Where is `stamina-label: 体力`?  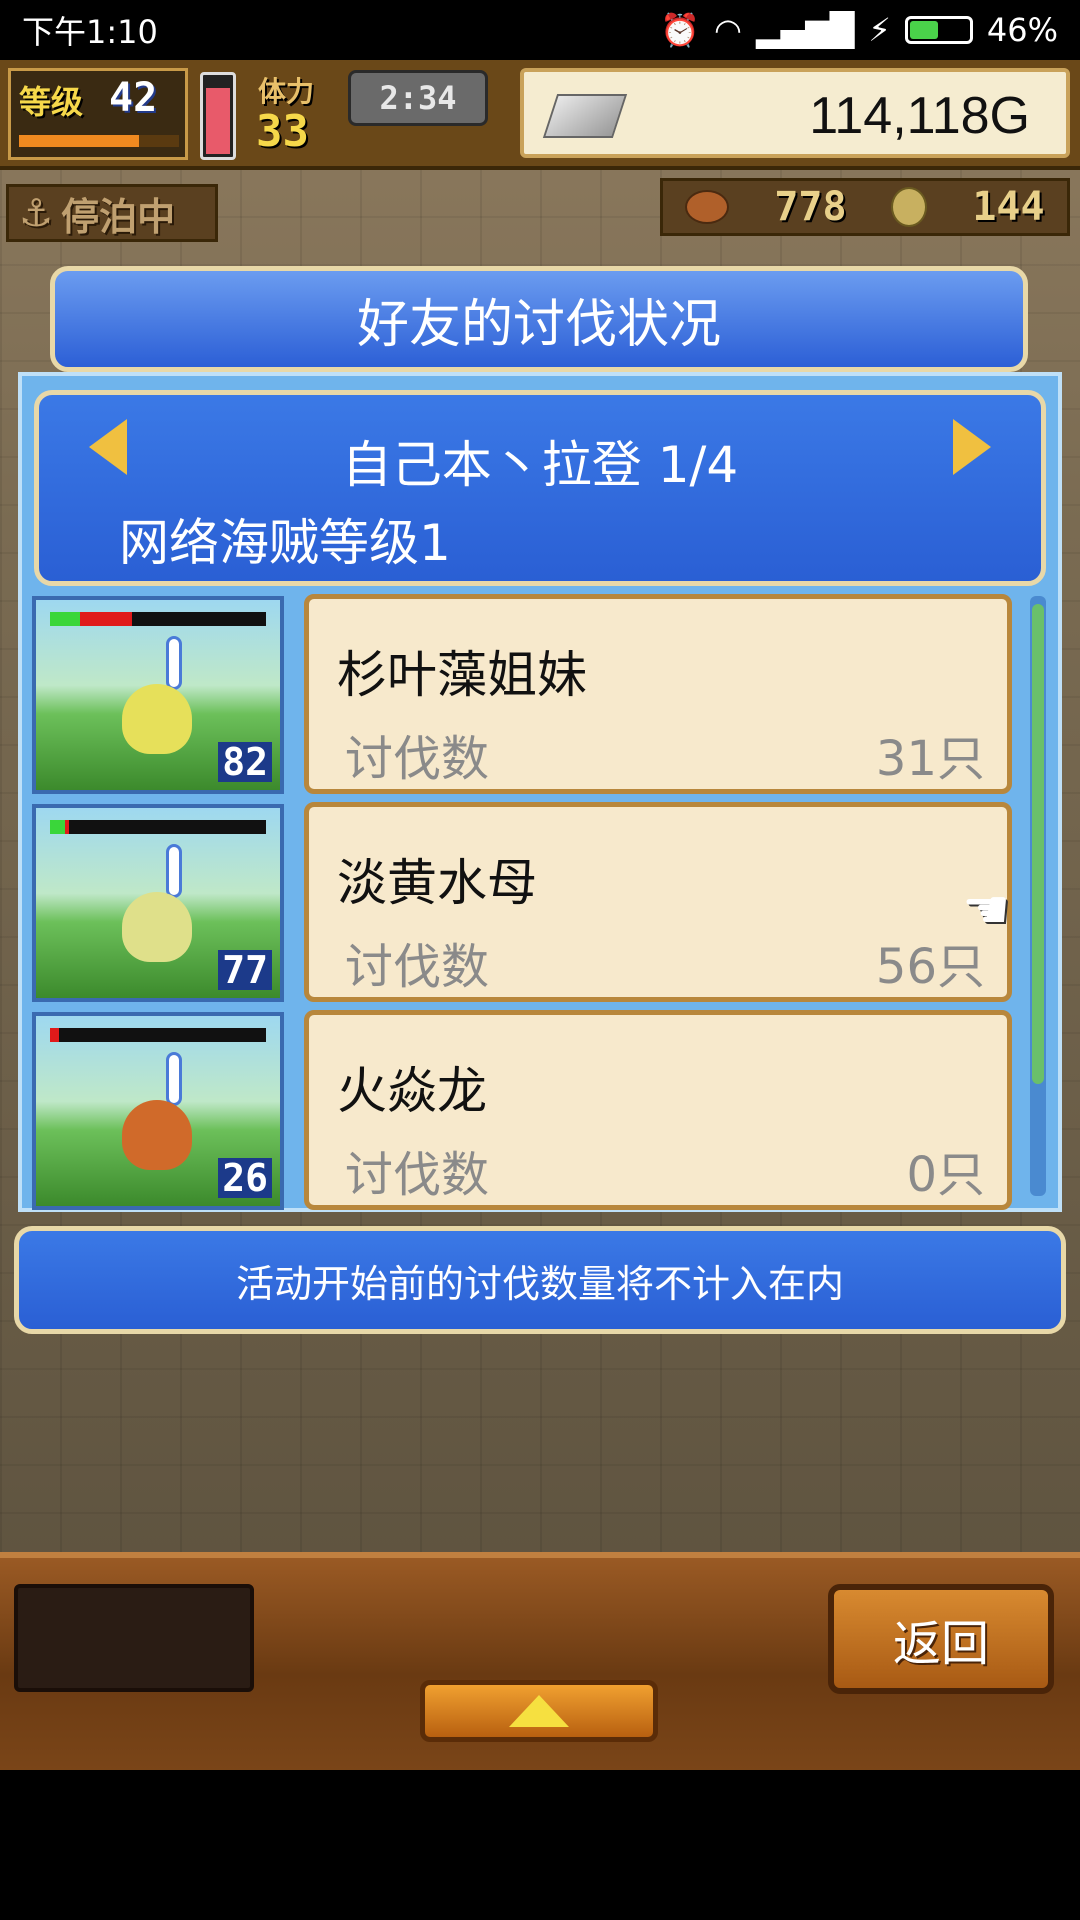
stamina-label: 体力 is located at coordinates (286, 91).